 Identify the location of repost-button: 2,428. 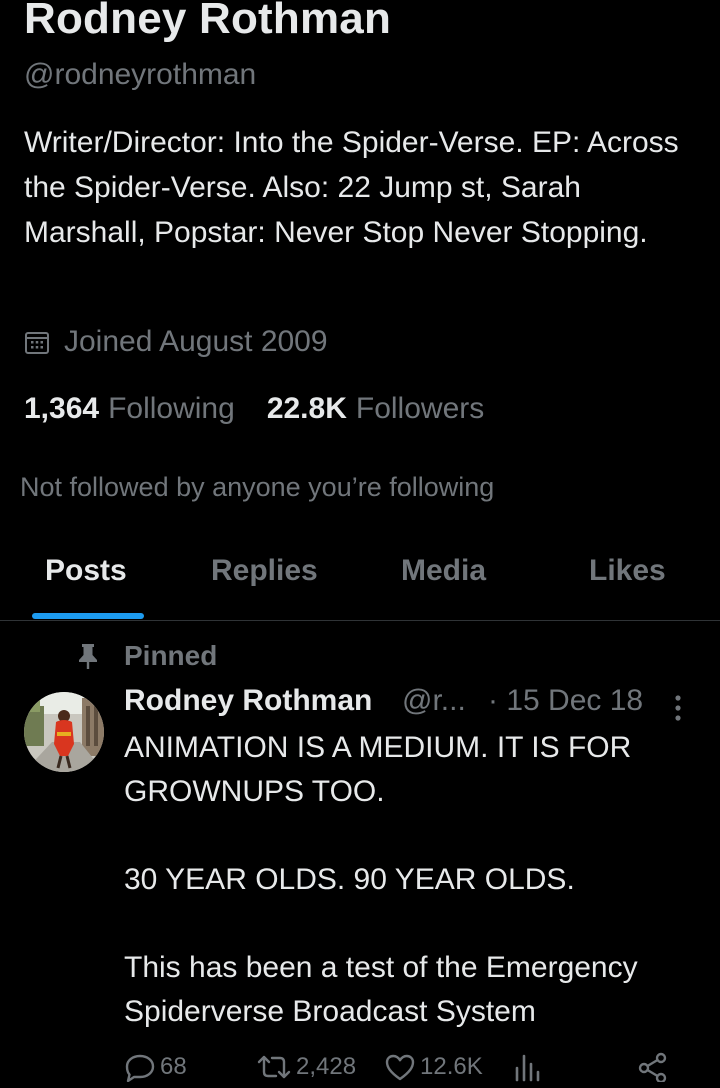
(306, 1067).